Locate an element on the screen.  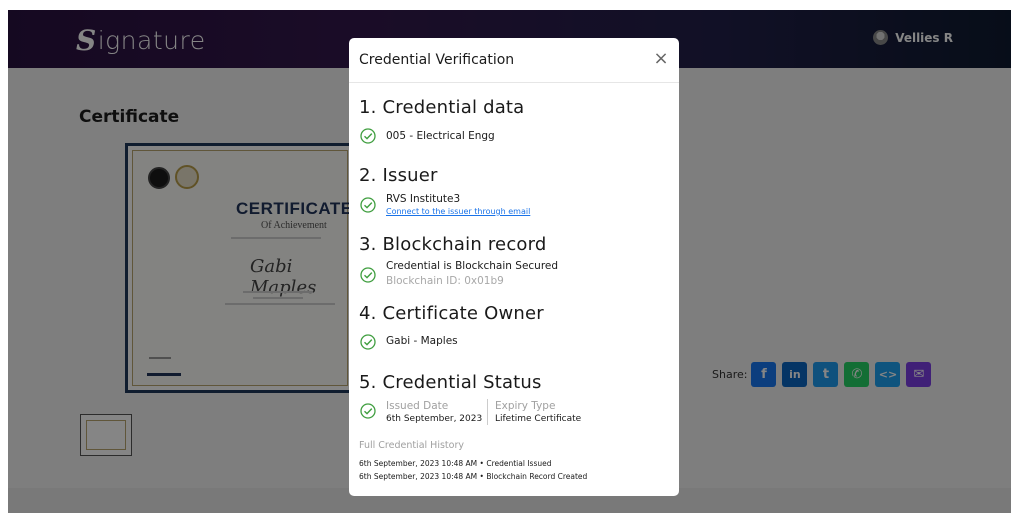
history-title: Full Credential History is located at coordinates (411, 445).